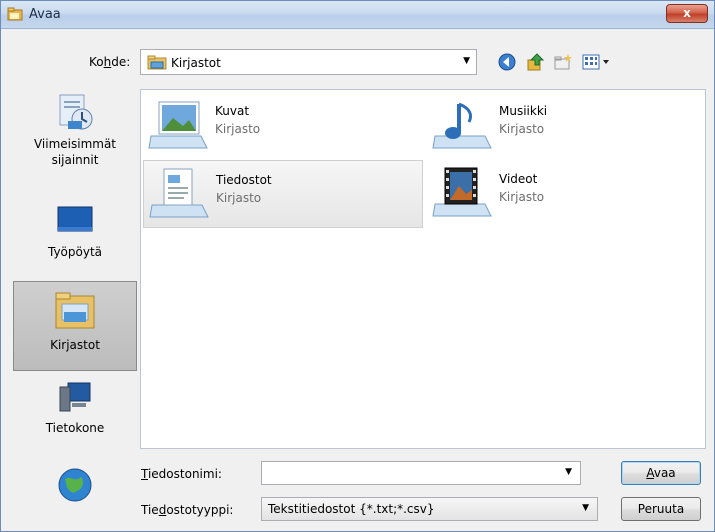 This screenshot has height=532, width=715. I want to click on library-name: Musiikki, so click(523, 111).